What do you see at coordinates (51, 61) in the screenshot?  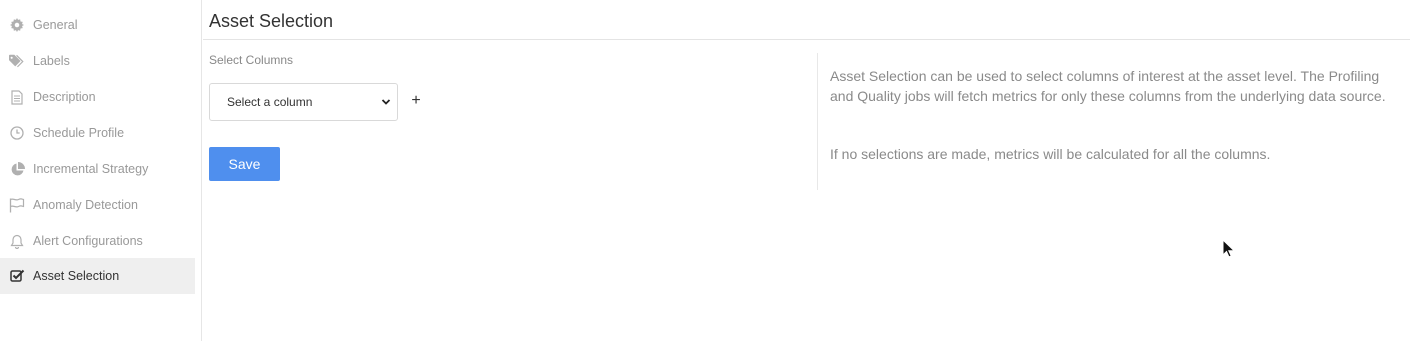 I see `sidebar-item-label: Labels` at bounding box center [51, 61].